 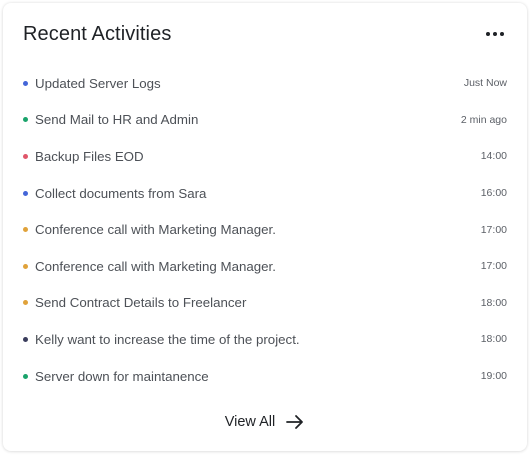 I want to click on activity-label: Send Mail to HR and Admin, so click(x=117, y=120).